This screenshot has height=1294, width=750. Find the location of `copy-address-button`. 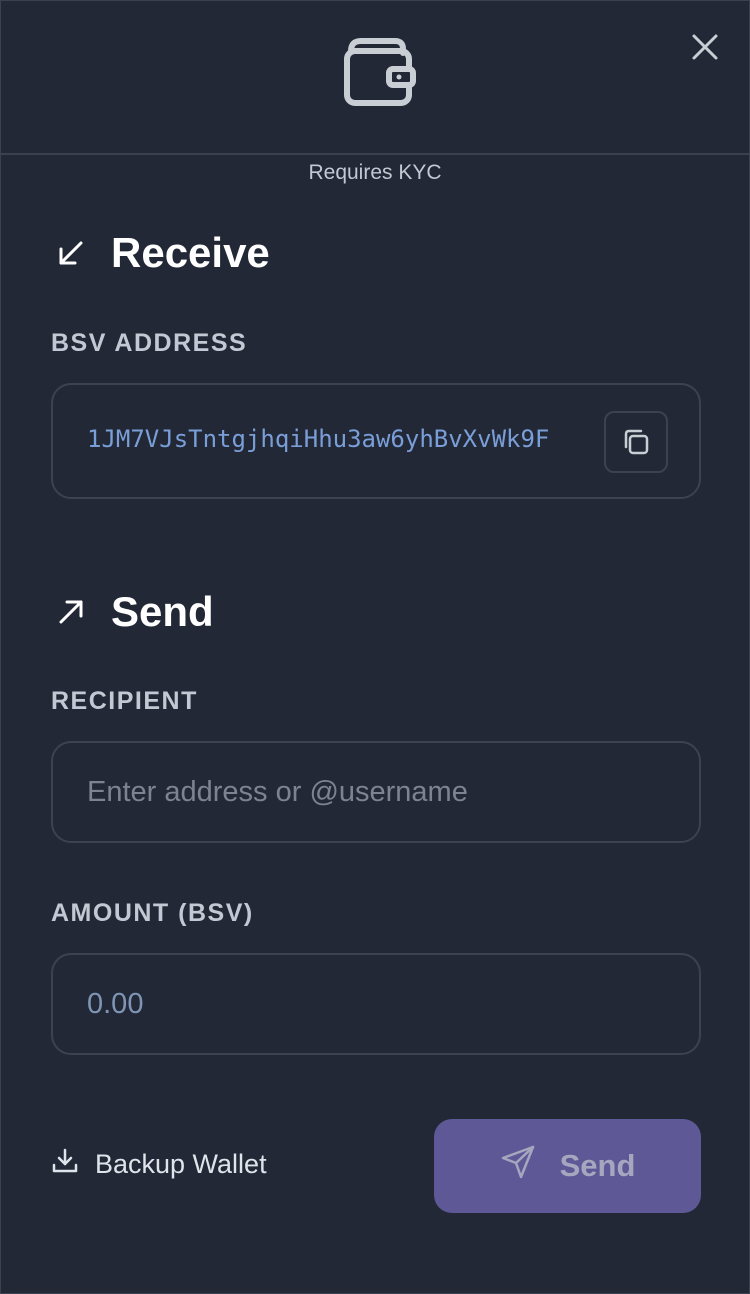

copy-address-button is located at coordinates (636, 442).